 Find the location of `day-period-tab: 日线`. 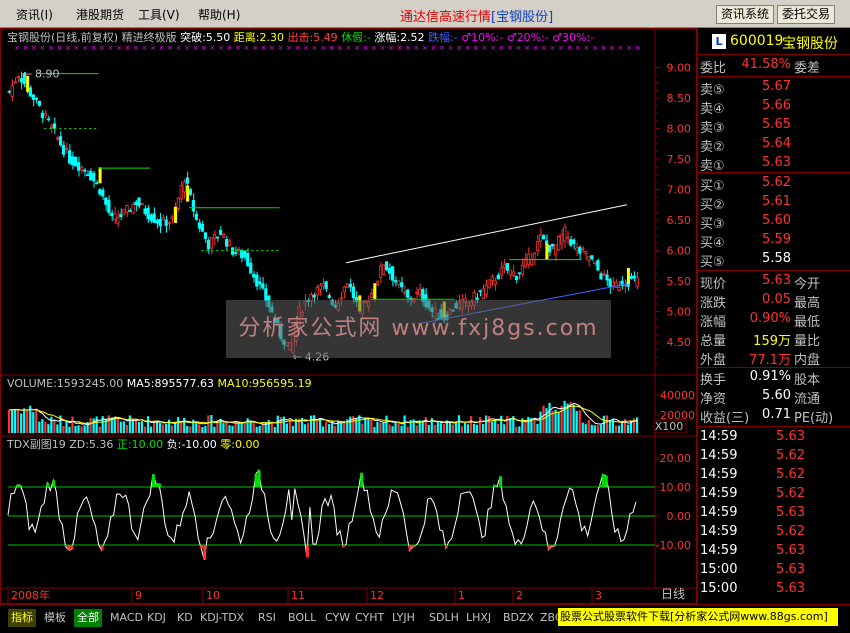

day-period-tab: 日线 is located at coordinates (673, 593).